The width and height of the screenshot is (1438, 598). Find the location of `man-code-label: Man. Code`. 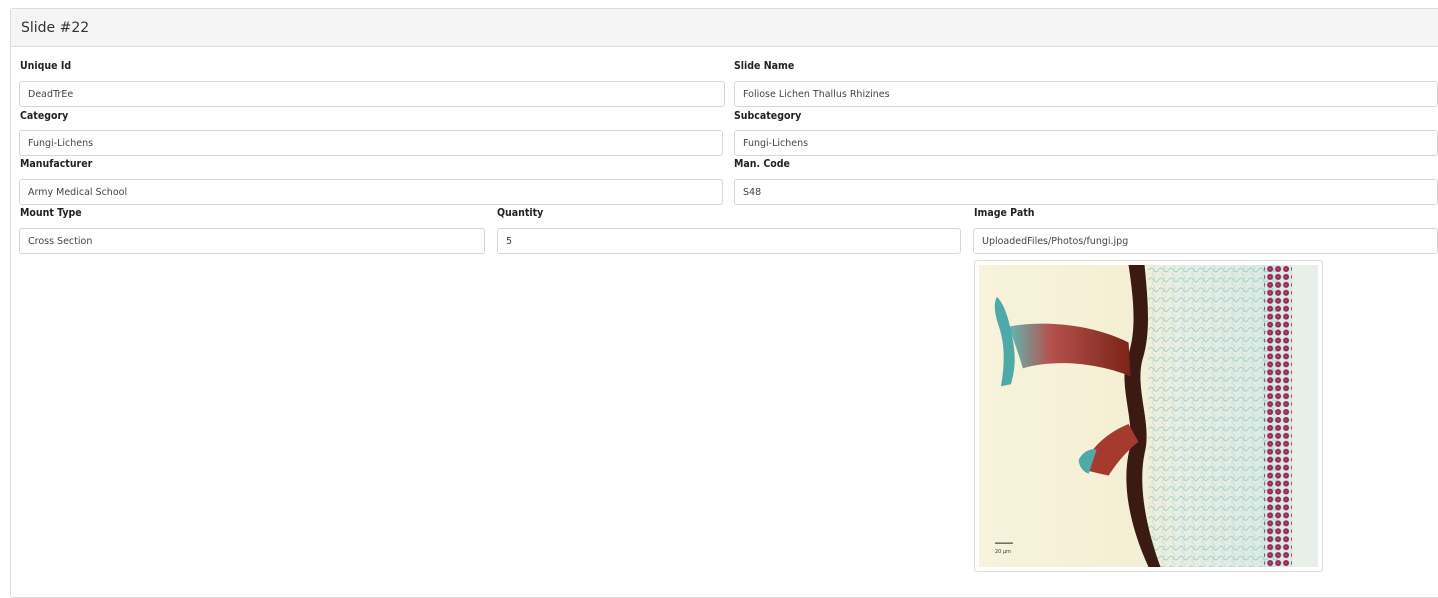

man-code-label: Man. Code is located at coordinates (762, 164).